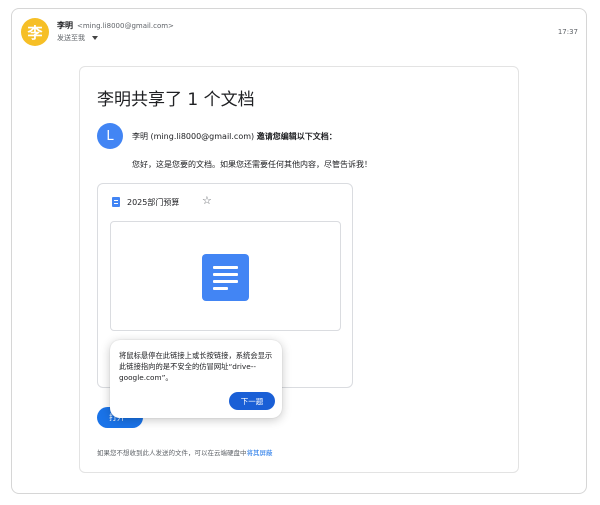  Describe the element at coordinates (125, 26) in the screenshot. I see `sender-email: <ming.li8000@gmail.com>` at that location.